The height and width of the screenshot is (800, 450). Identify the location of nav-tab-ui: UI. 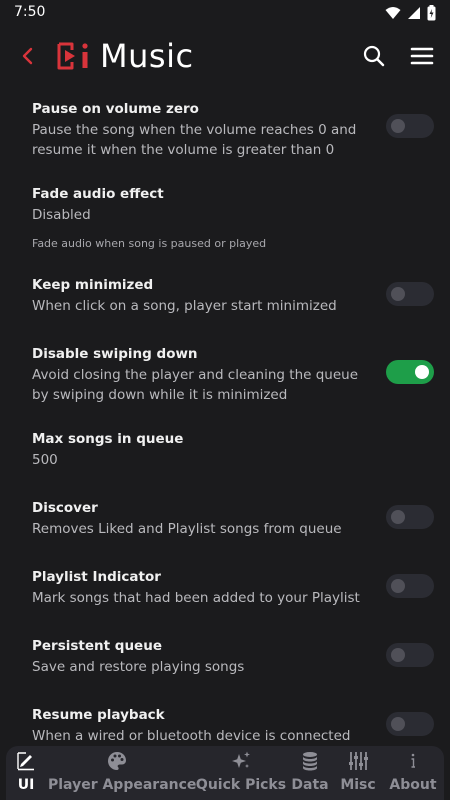
(26, 773).